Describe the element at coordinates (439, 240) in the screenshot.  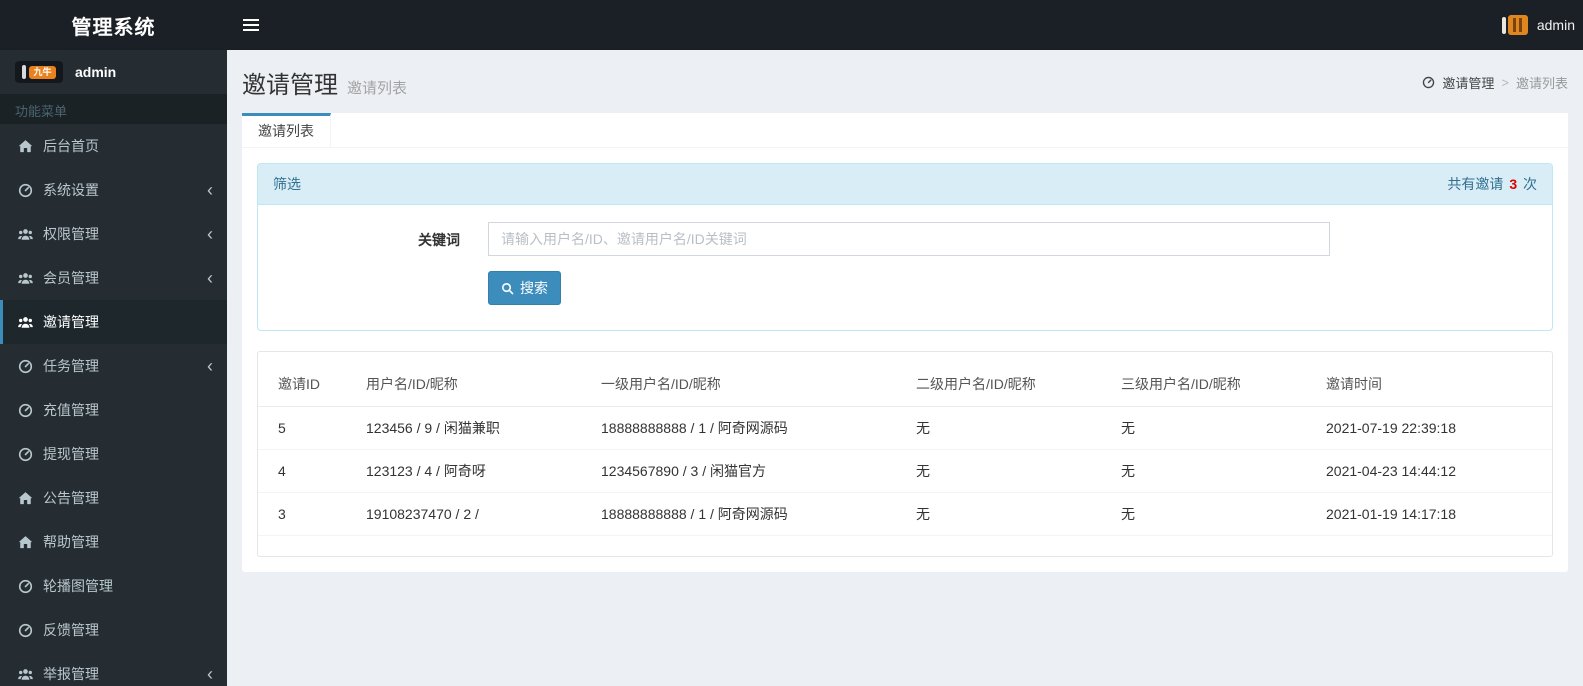
I see `keyword-label: 关键词` at that location.